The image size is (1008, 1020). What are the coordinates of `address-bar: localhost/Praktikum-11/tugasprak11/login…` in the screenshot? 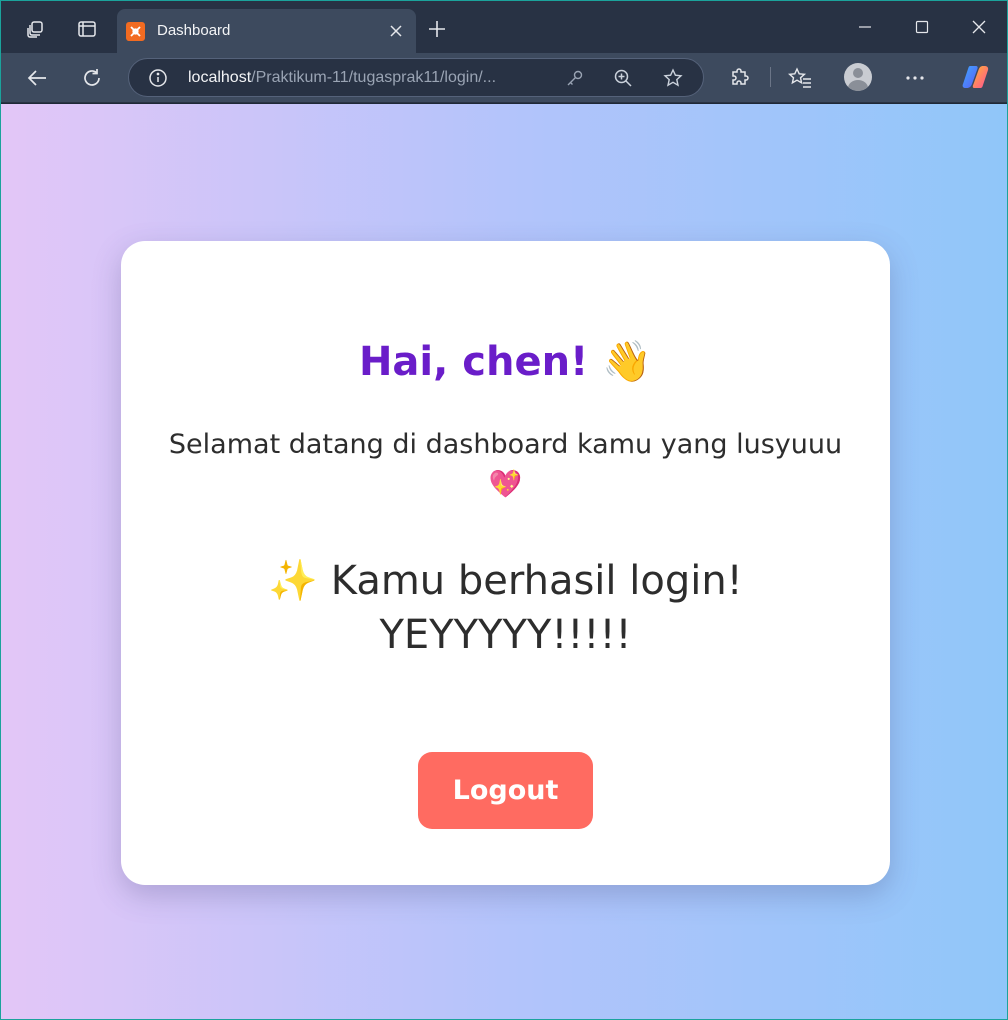 It's located at (416, 77).